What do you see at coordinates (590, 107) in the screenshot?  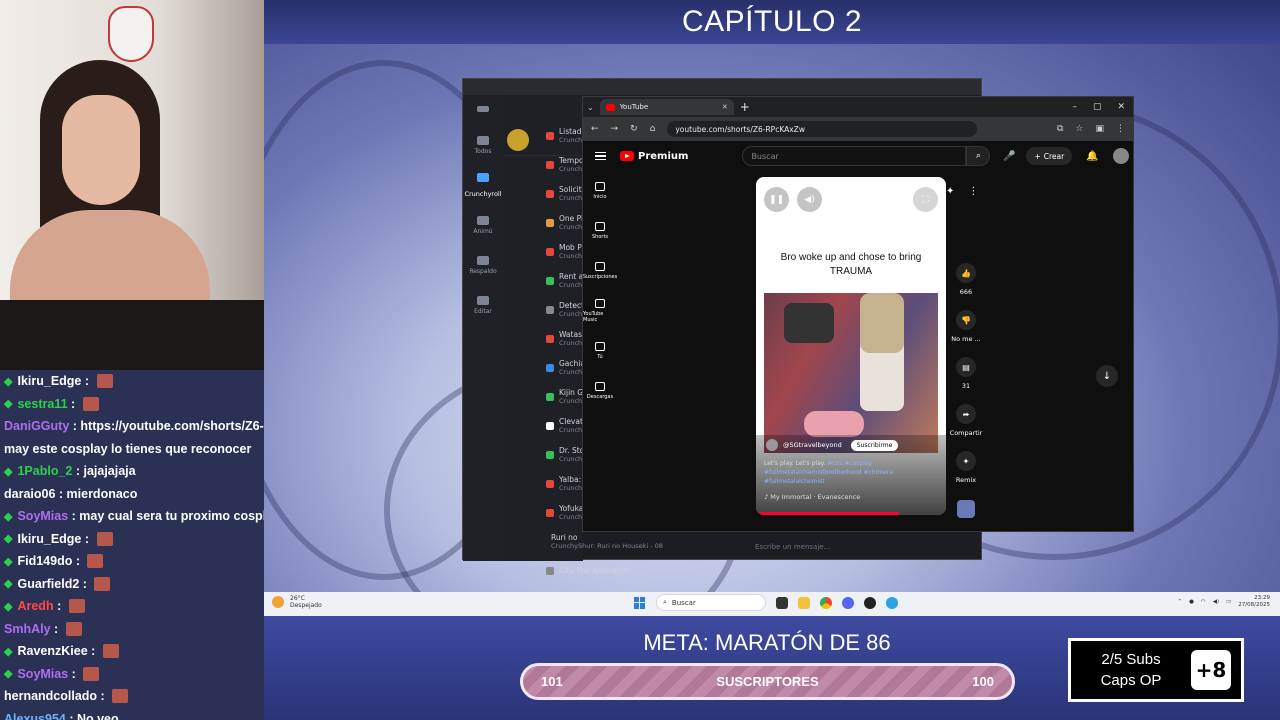 I see `tab-menu-icon: ⌄` at bounding box center [590, 107].